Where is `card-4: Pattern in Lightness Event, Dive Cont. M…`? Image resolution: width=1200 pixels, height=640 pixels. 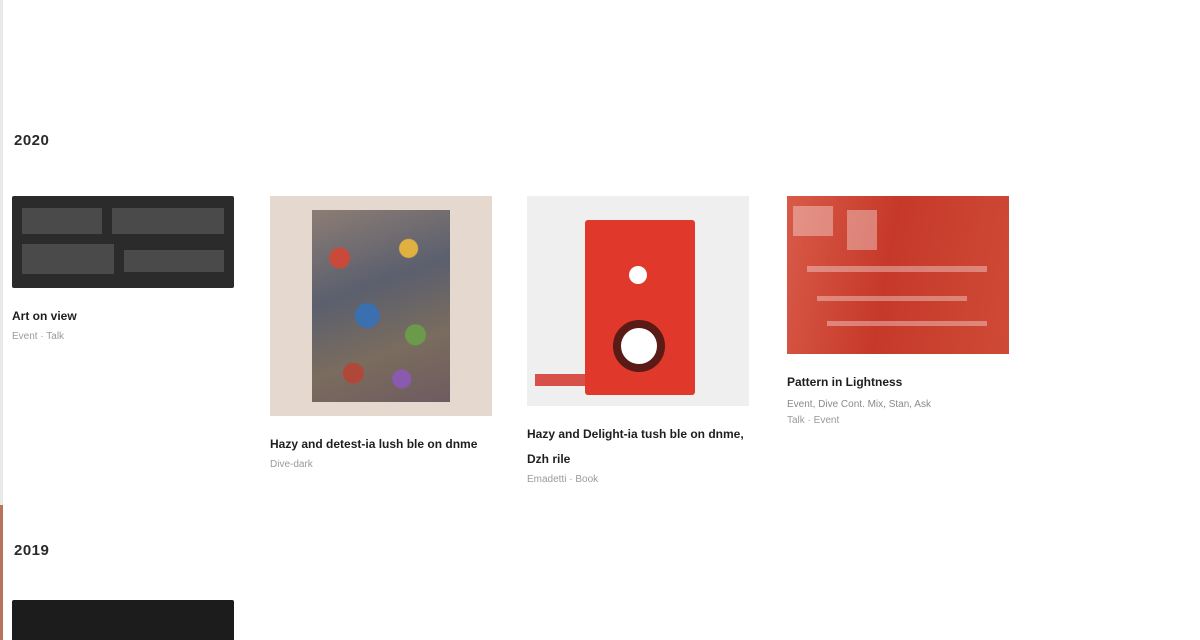
card-4: Pattern in Lightness Event, Dive Cont. M… is located at coordinates (898, 312).